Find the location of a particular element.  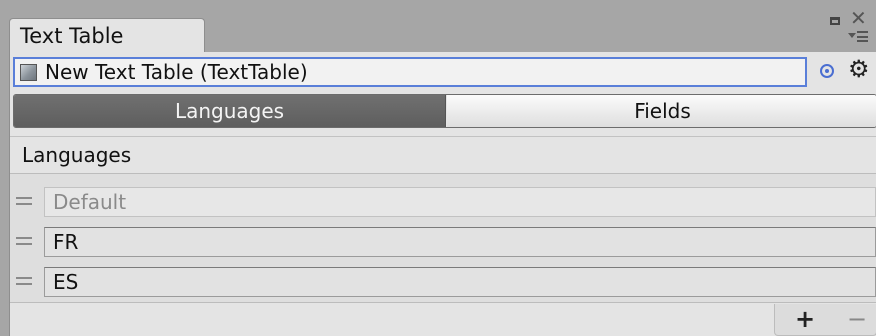

asset-icon is located at coordinates (28, 72).